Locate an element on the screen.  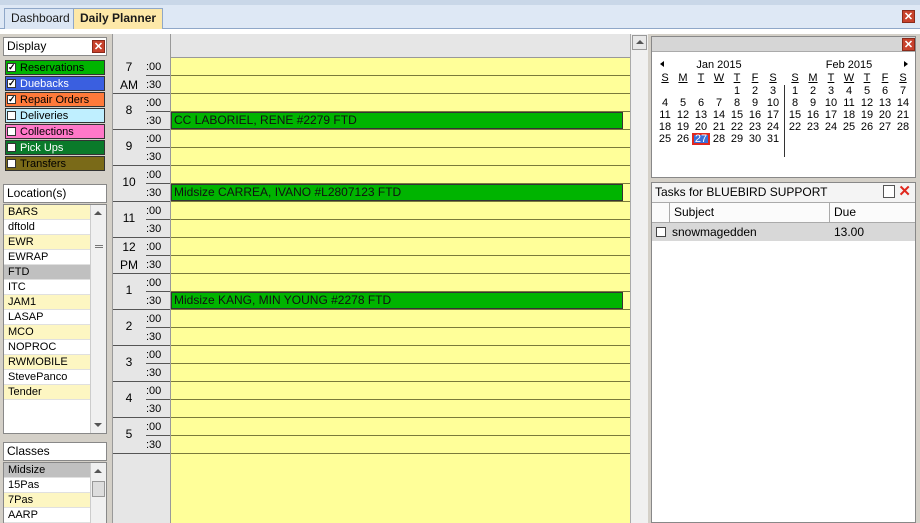
calendar-day: 23 is located at coordinates (813, 127).